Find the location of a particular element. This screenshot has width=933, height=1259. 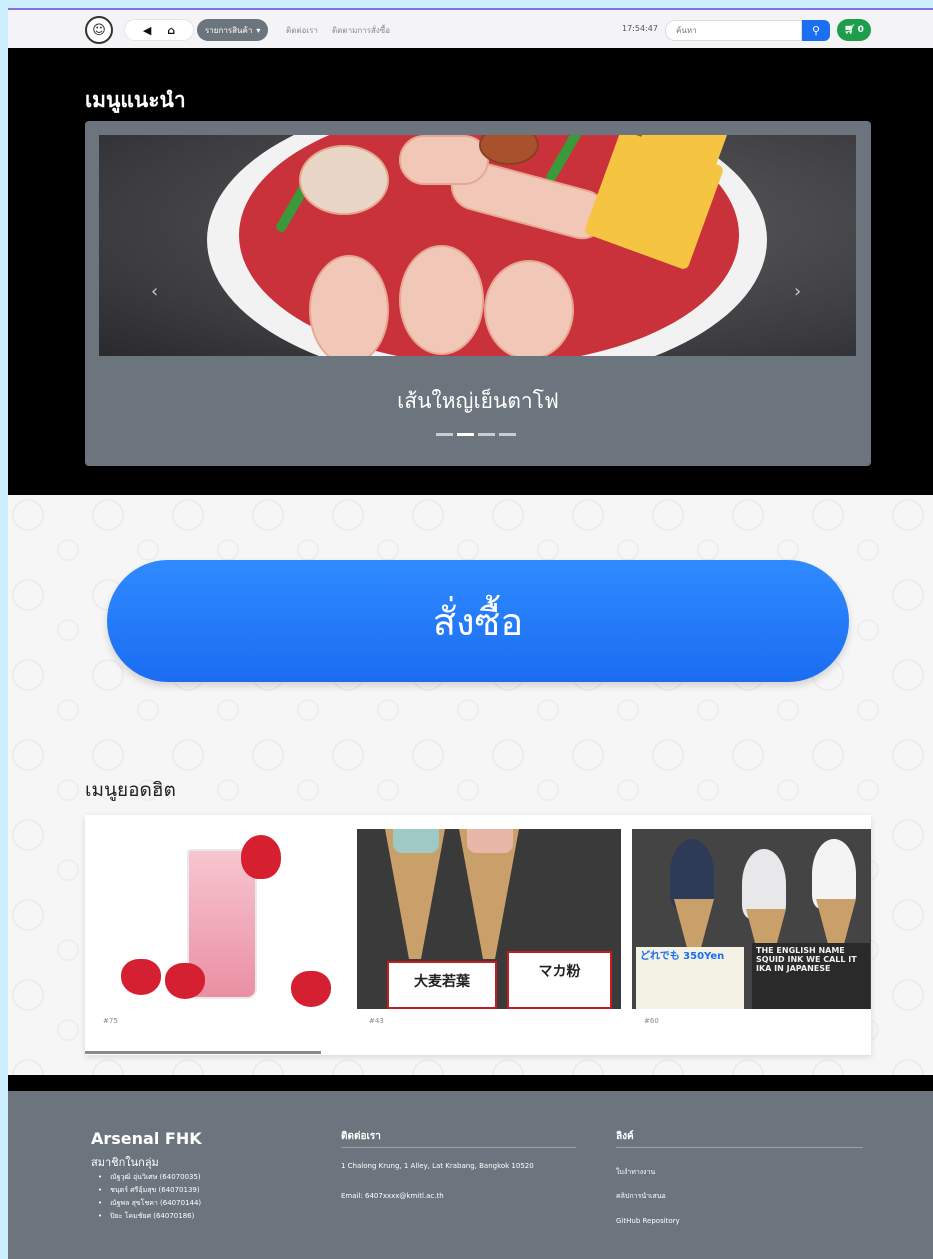

product-card: 大麦若葉 マカ粉 is located at coordinates (489, 919).